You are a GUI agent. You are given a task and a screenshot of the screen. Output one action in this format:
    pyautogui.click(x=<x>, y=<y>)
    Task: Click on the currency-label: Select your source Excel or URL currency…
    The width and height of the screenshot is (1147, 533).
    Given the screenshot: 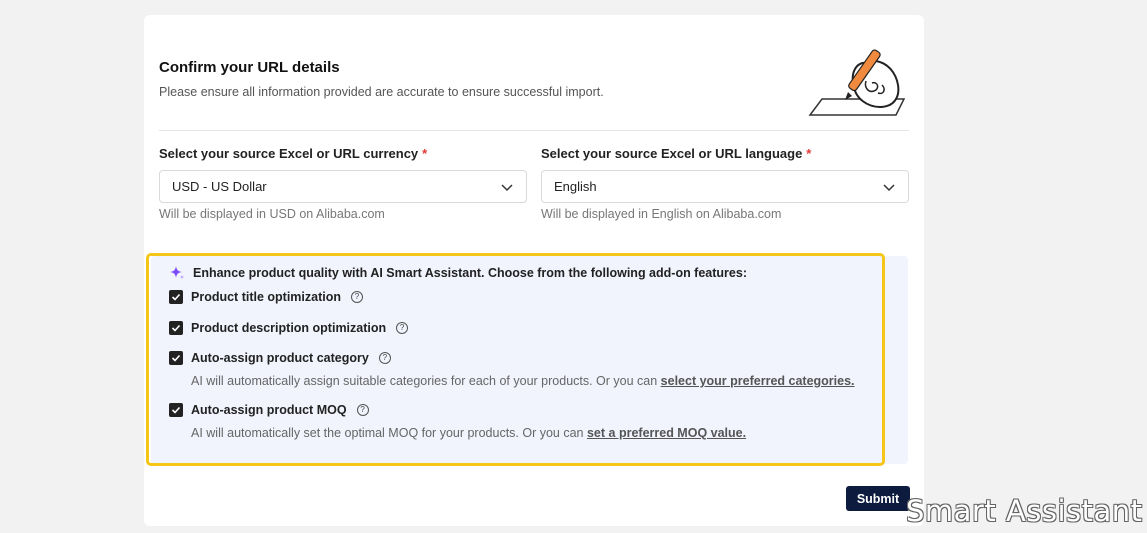 What is the action you would take?
    pyautogui.click(x=293, y=153)
    